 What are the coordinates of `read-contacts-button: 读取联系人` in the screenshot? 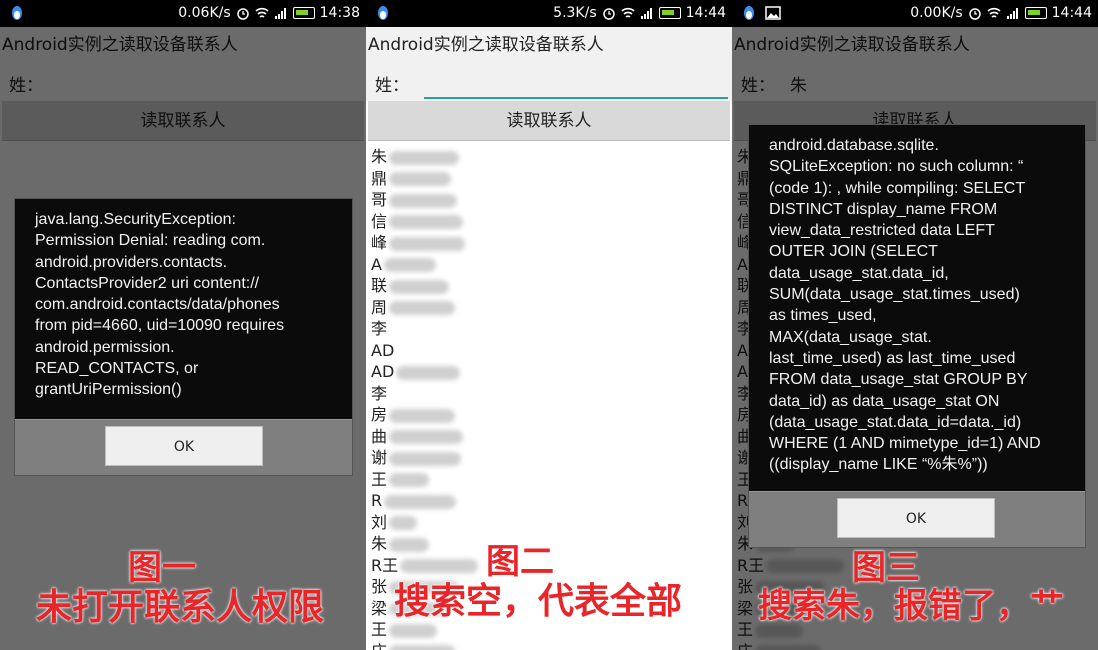 It's located at (549, 121).